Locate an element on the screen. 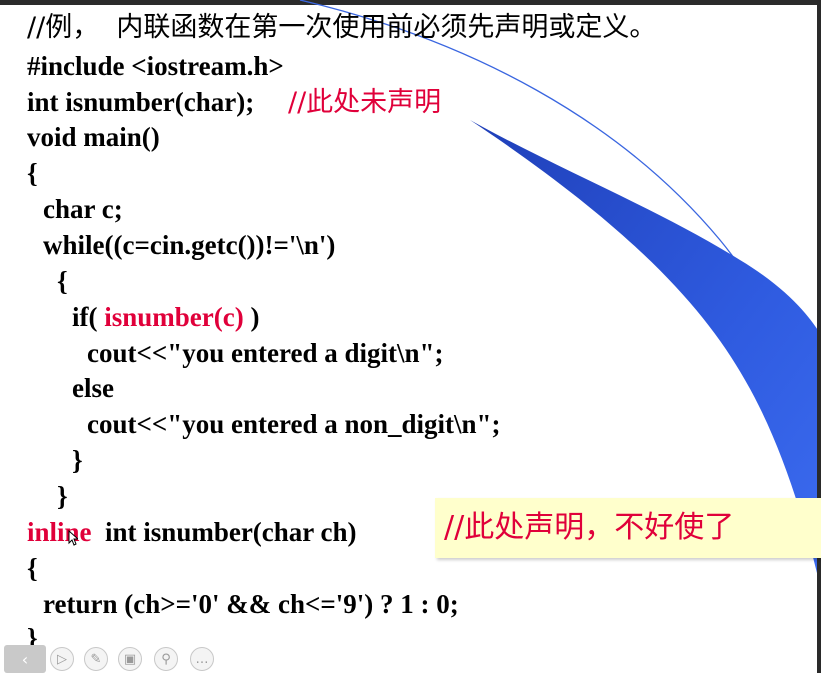 This screenshot has height=673, width=821. code-line-include: #include <iostream.h> is located at coordinates (155, 66).